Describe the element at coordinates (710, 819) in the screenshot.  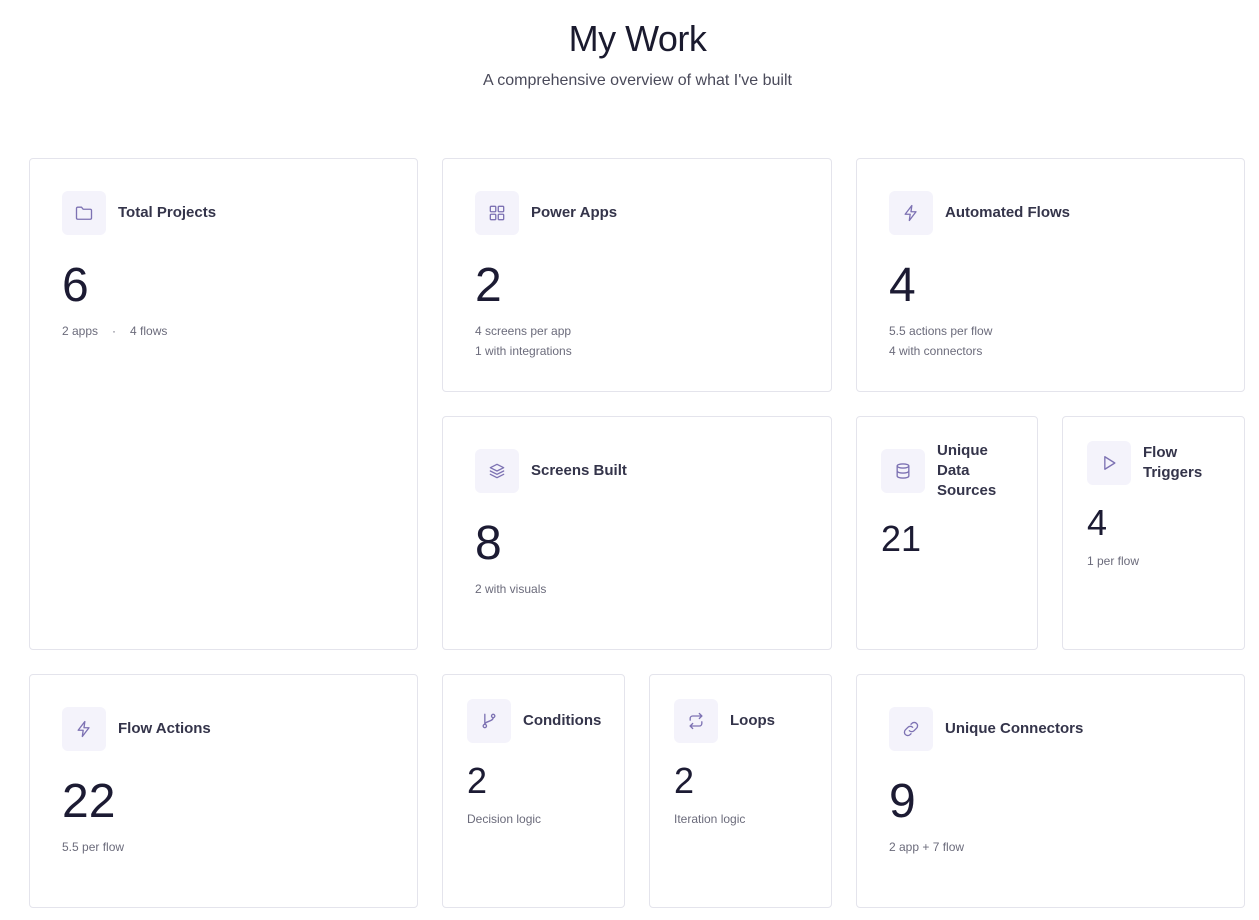
I see `stat-detail: Iteration logic` at that location.